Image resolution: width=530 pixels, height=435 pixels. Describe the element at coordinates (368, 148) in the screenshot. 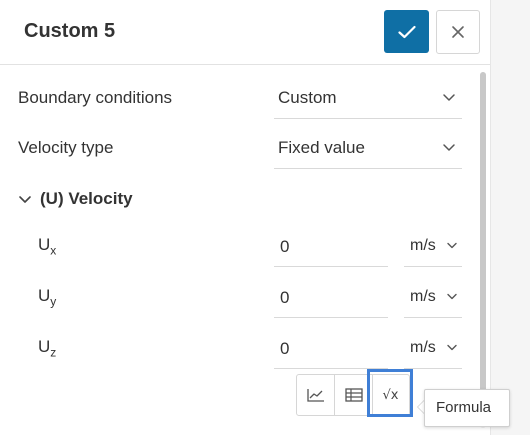

I see `velocity-type-select: Fixed value` at that location.